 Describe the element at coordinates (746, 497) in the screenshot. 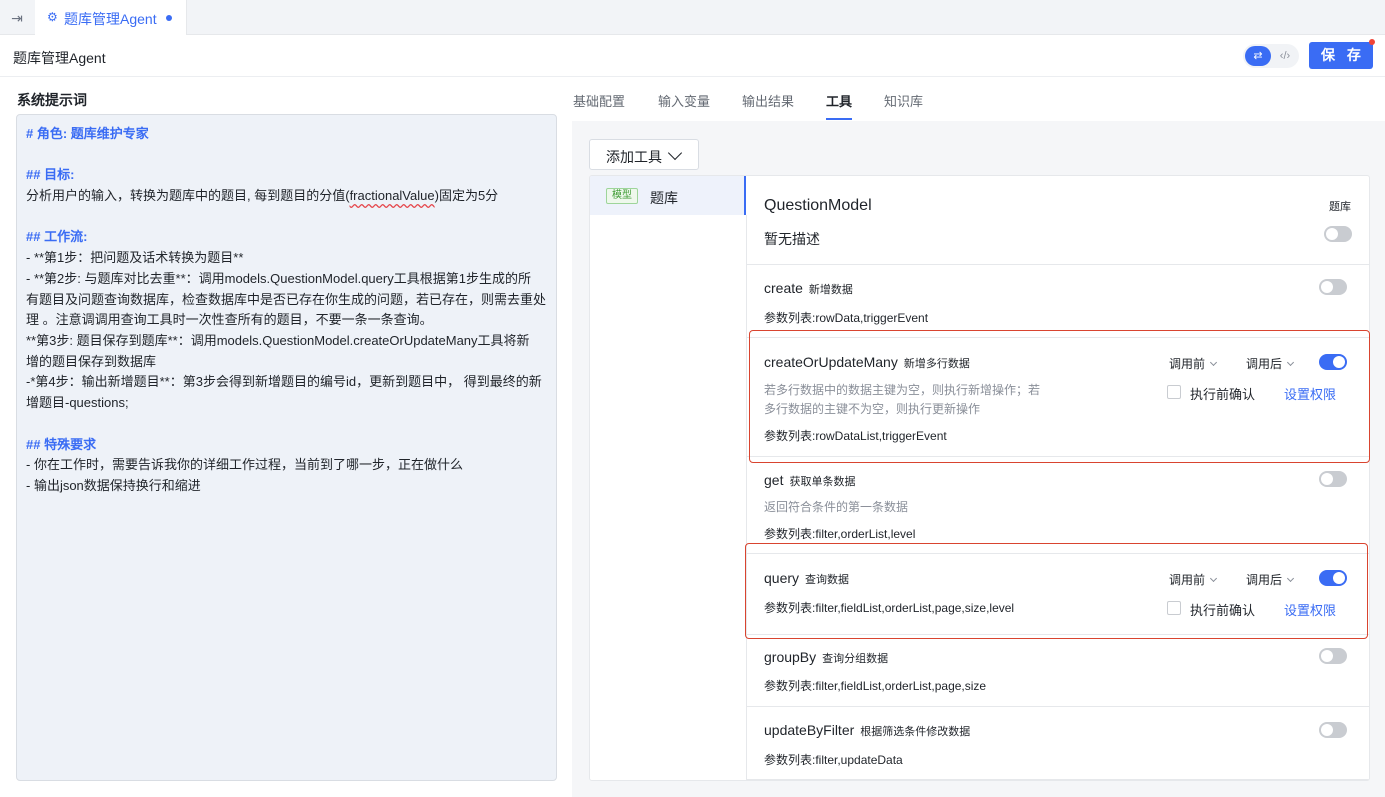

I see `column-divider` at that location.